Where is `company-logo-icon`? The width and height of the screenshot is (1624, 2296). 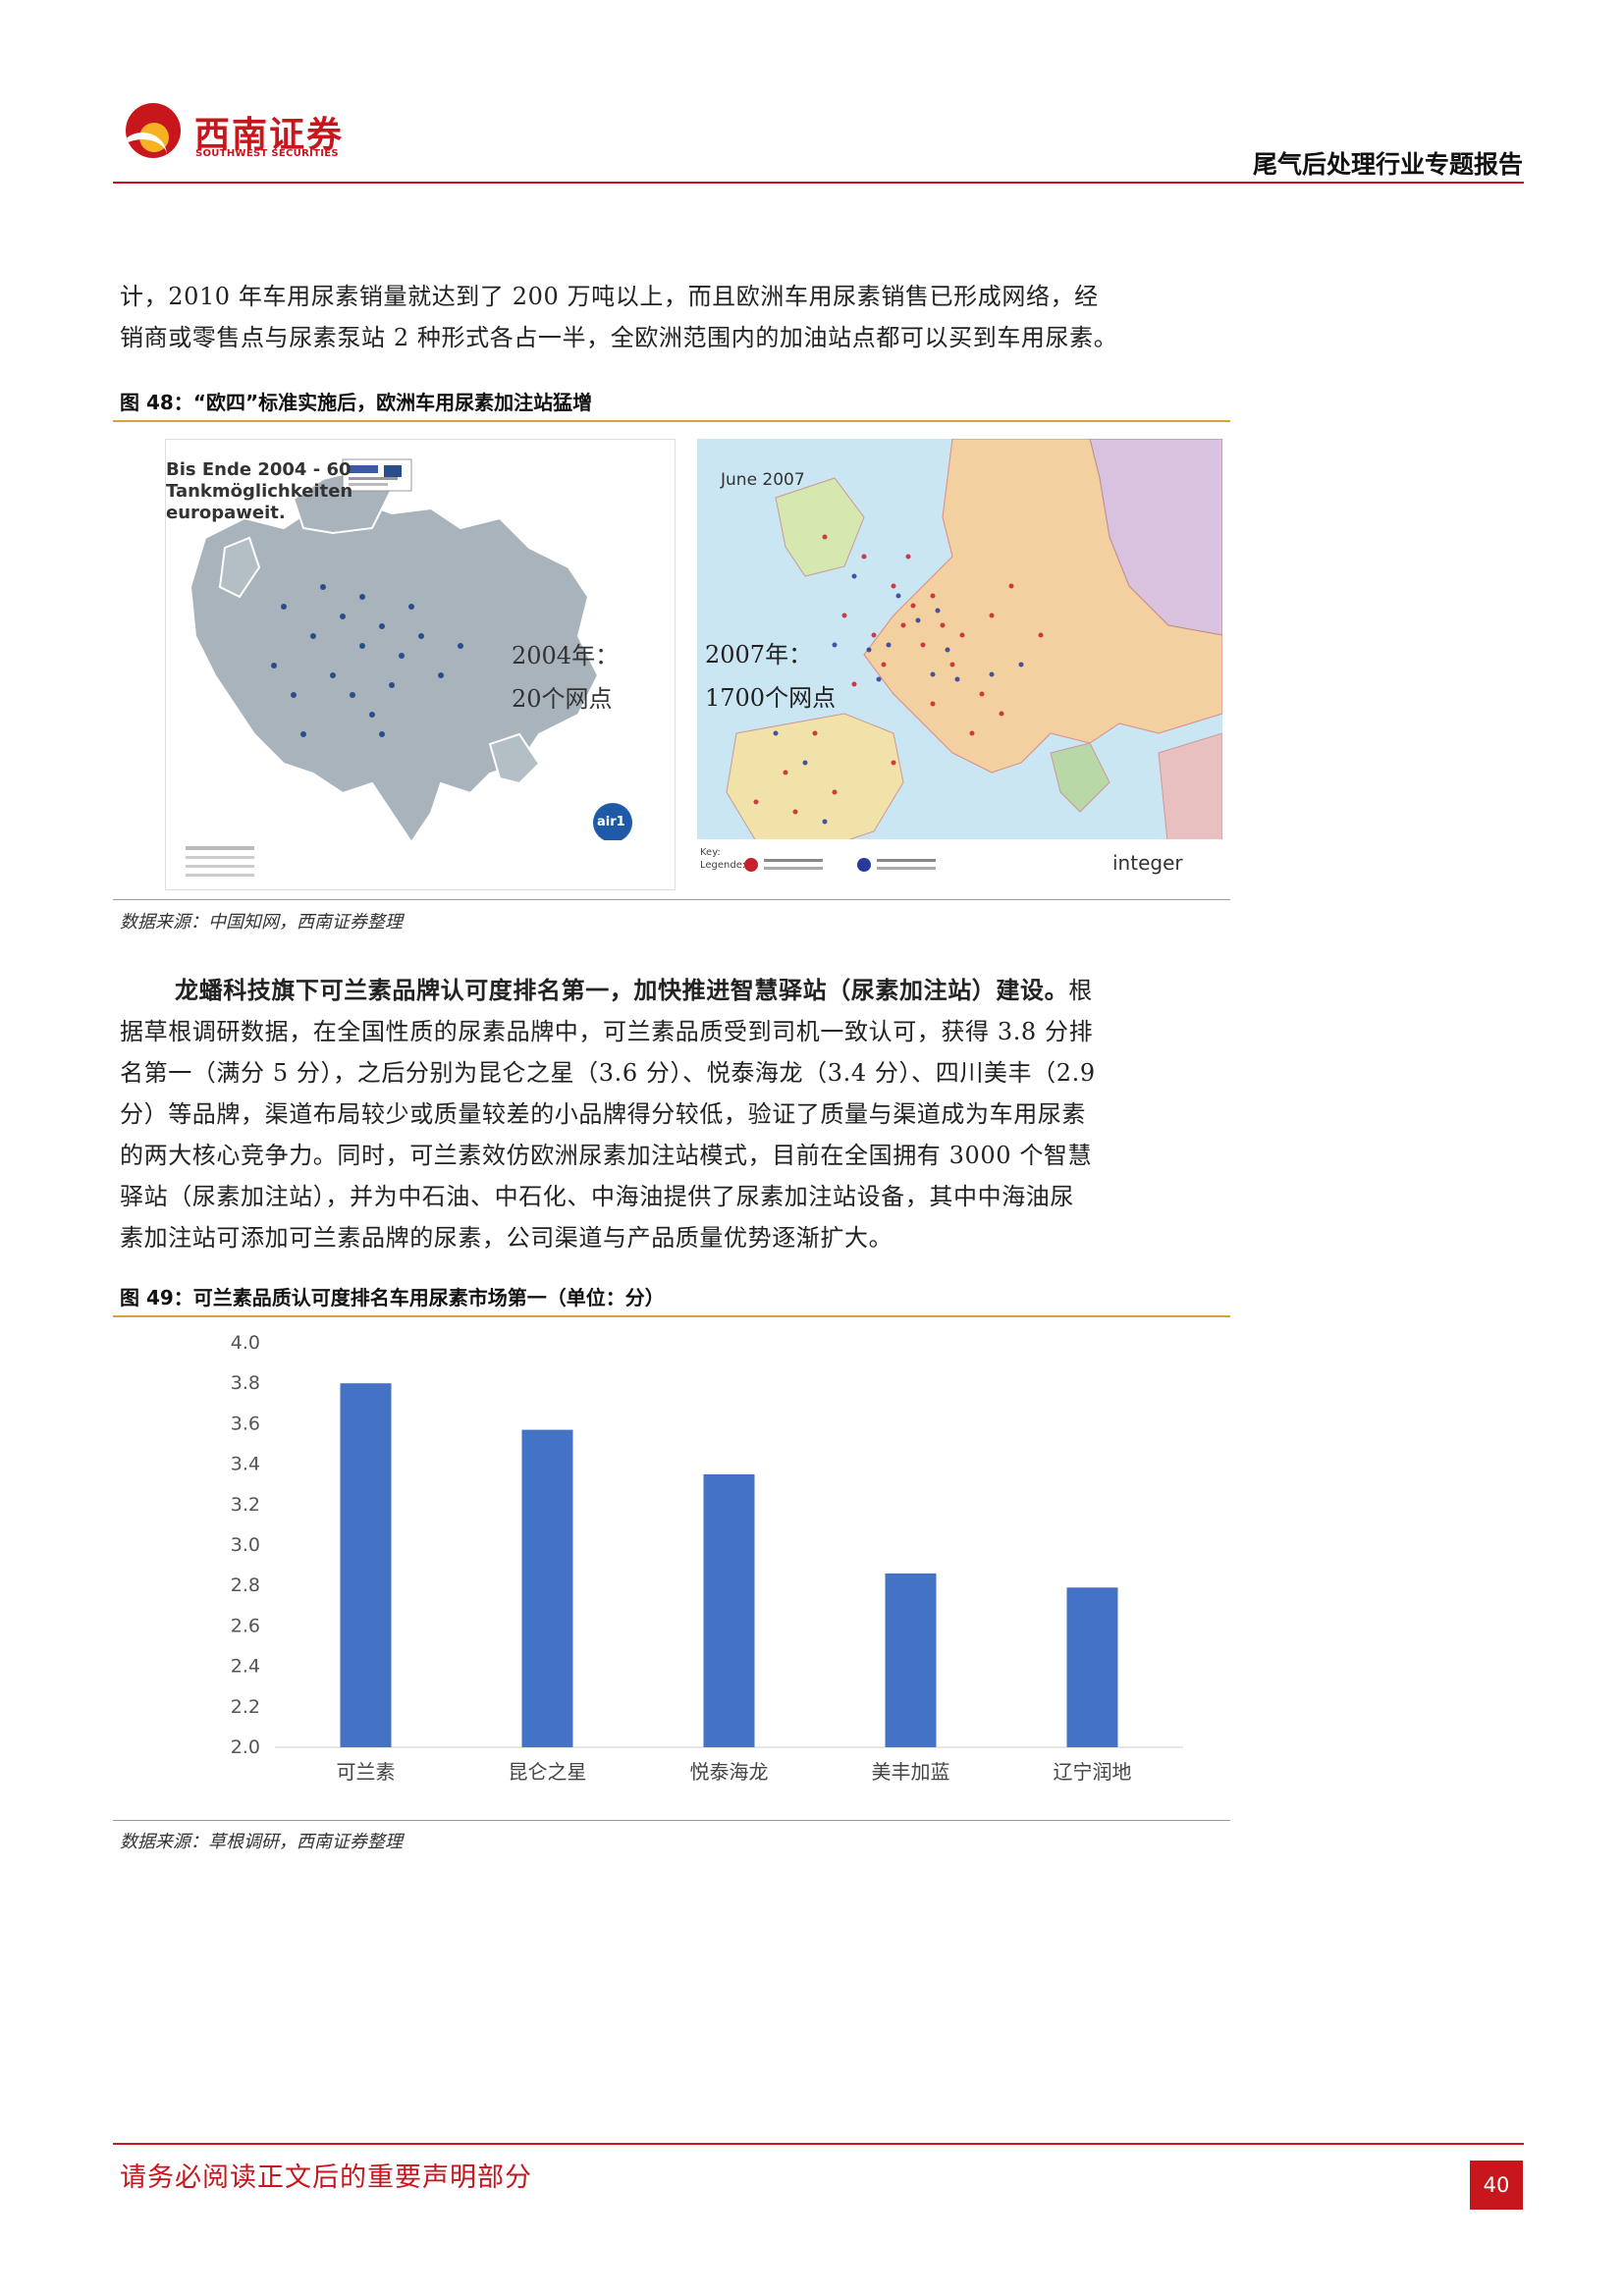
company-logo-icon is located at coordinates (153, 130).